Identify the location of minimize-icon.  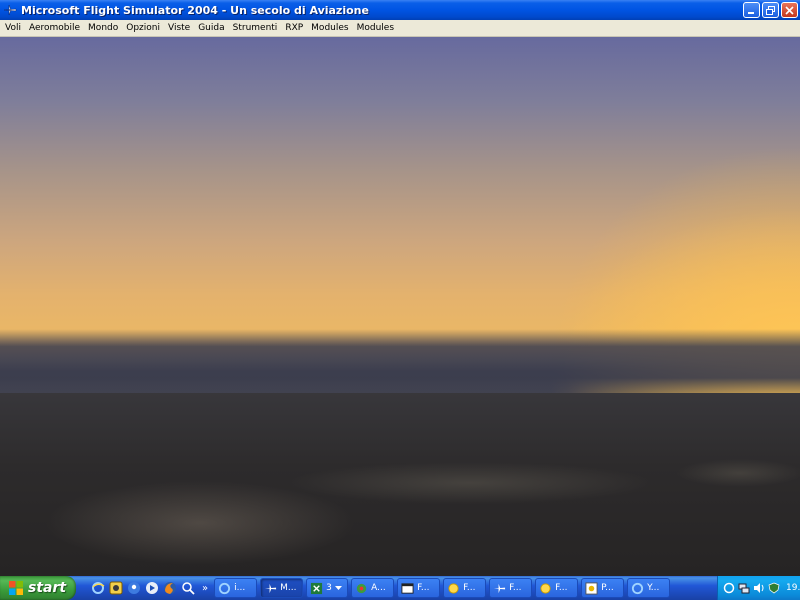
(751, 12).